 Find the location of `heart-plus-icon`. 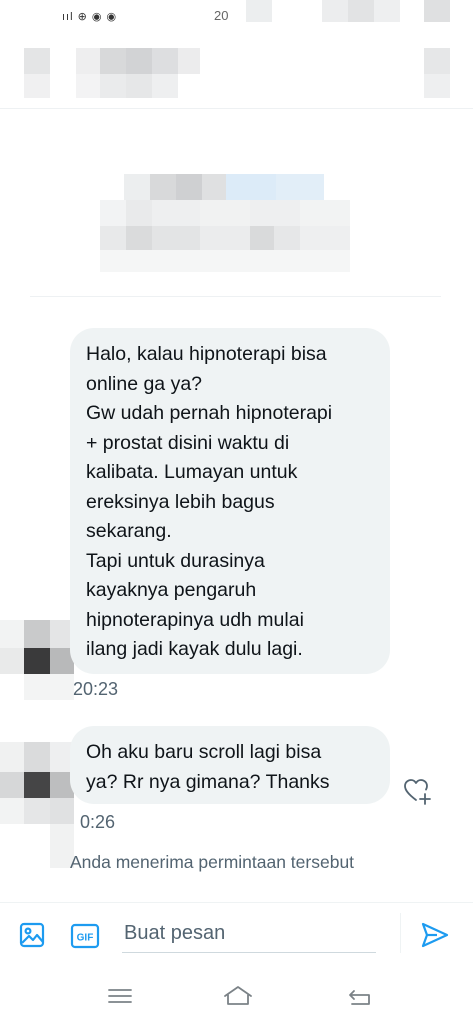

heart-plus-icon is located at coordinates (417, 791).